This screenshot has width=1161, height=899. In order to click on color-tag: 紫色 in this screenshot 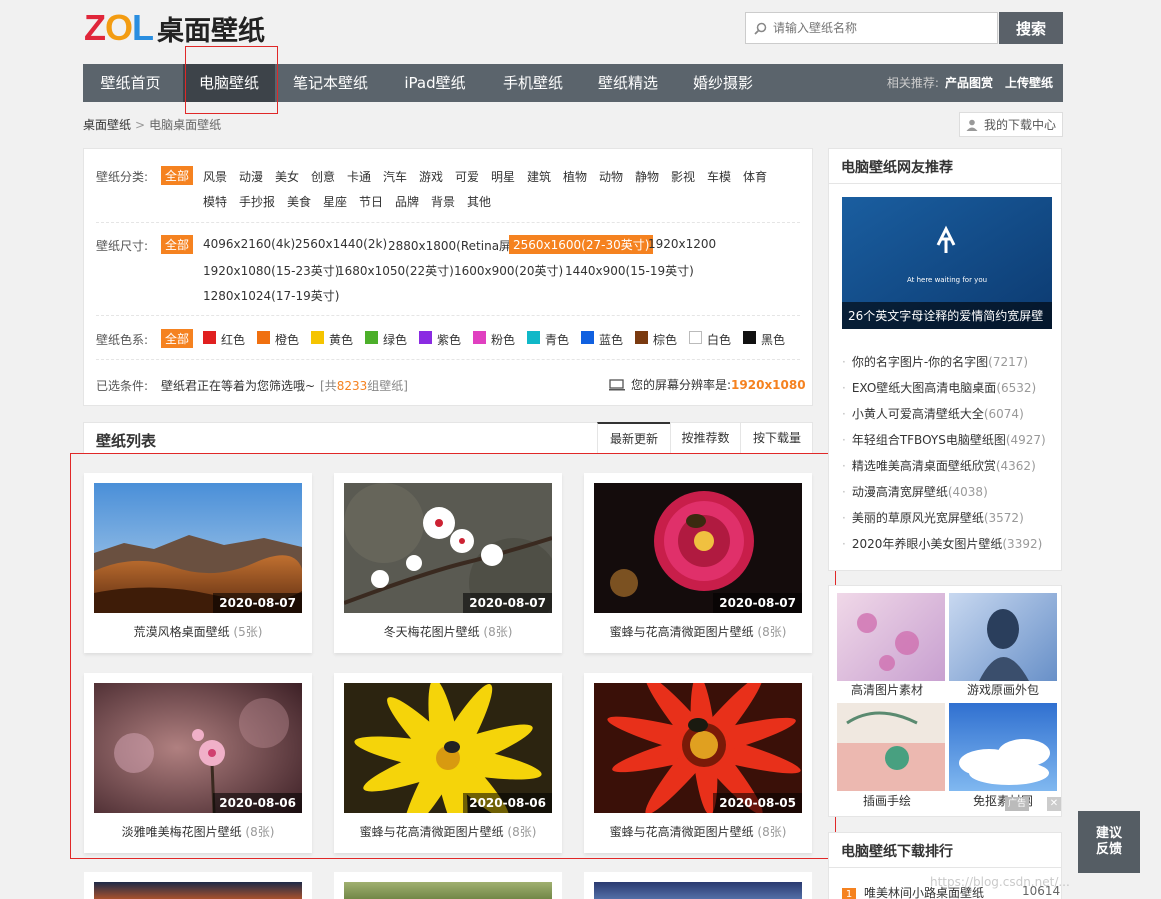, I will do `click(449, 339)`.